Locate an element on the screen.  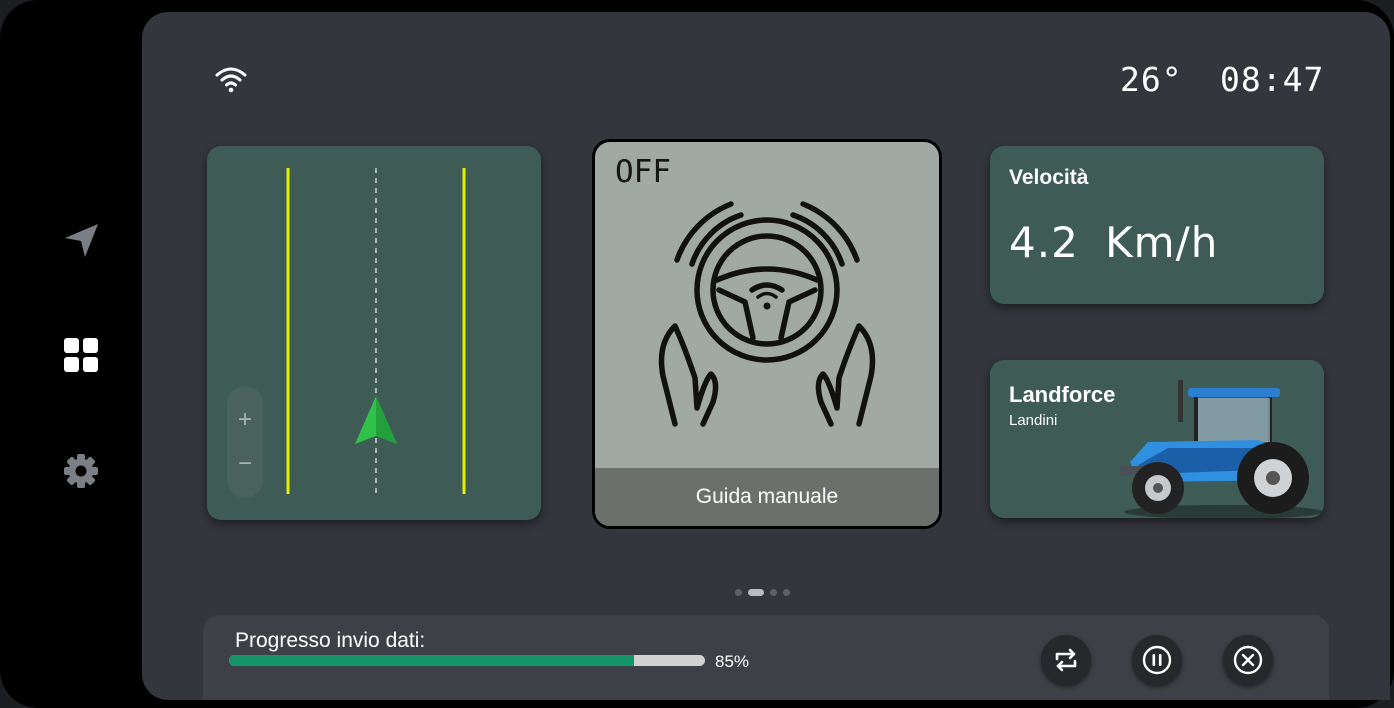
direction-arrow-icon is located at coordinates (376, 420).